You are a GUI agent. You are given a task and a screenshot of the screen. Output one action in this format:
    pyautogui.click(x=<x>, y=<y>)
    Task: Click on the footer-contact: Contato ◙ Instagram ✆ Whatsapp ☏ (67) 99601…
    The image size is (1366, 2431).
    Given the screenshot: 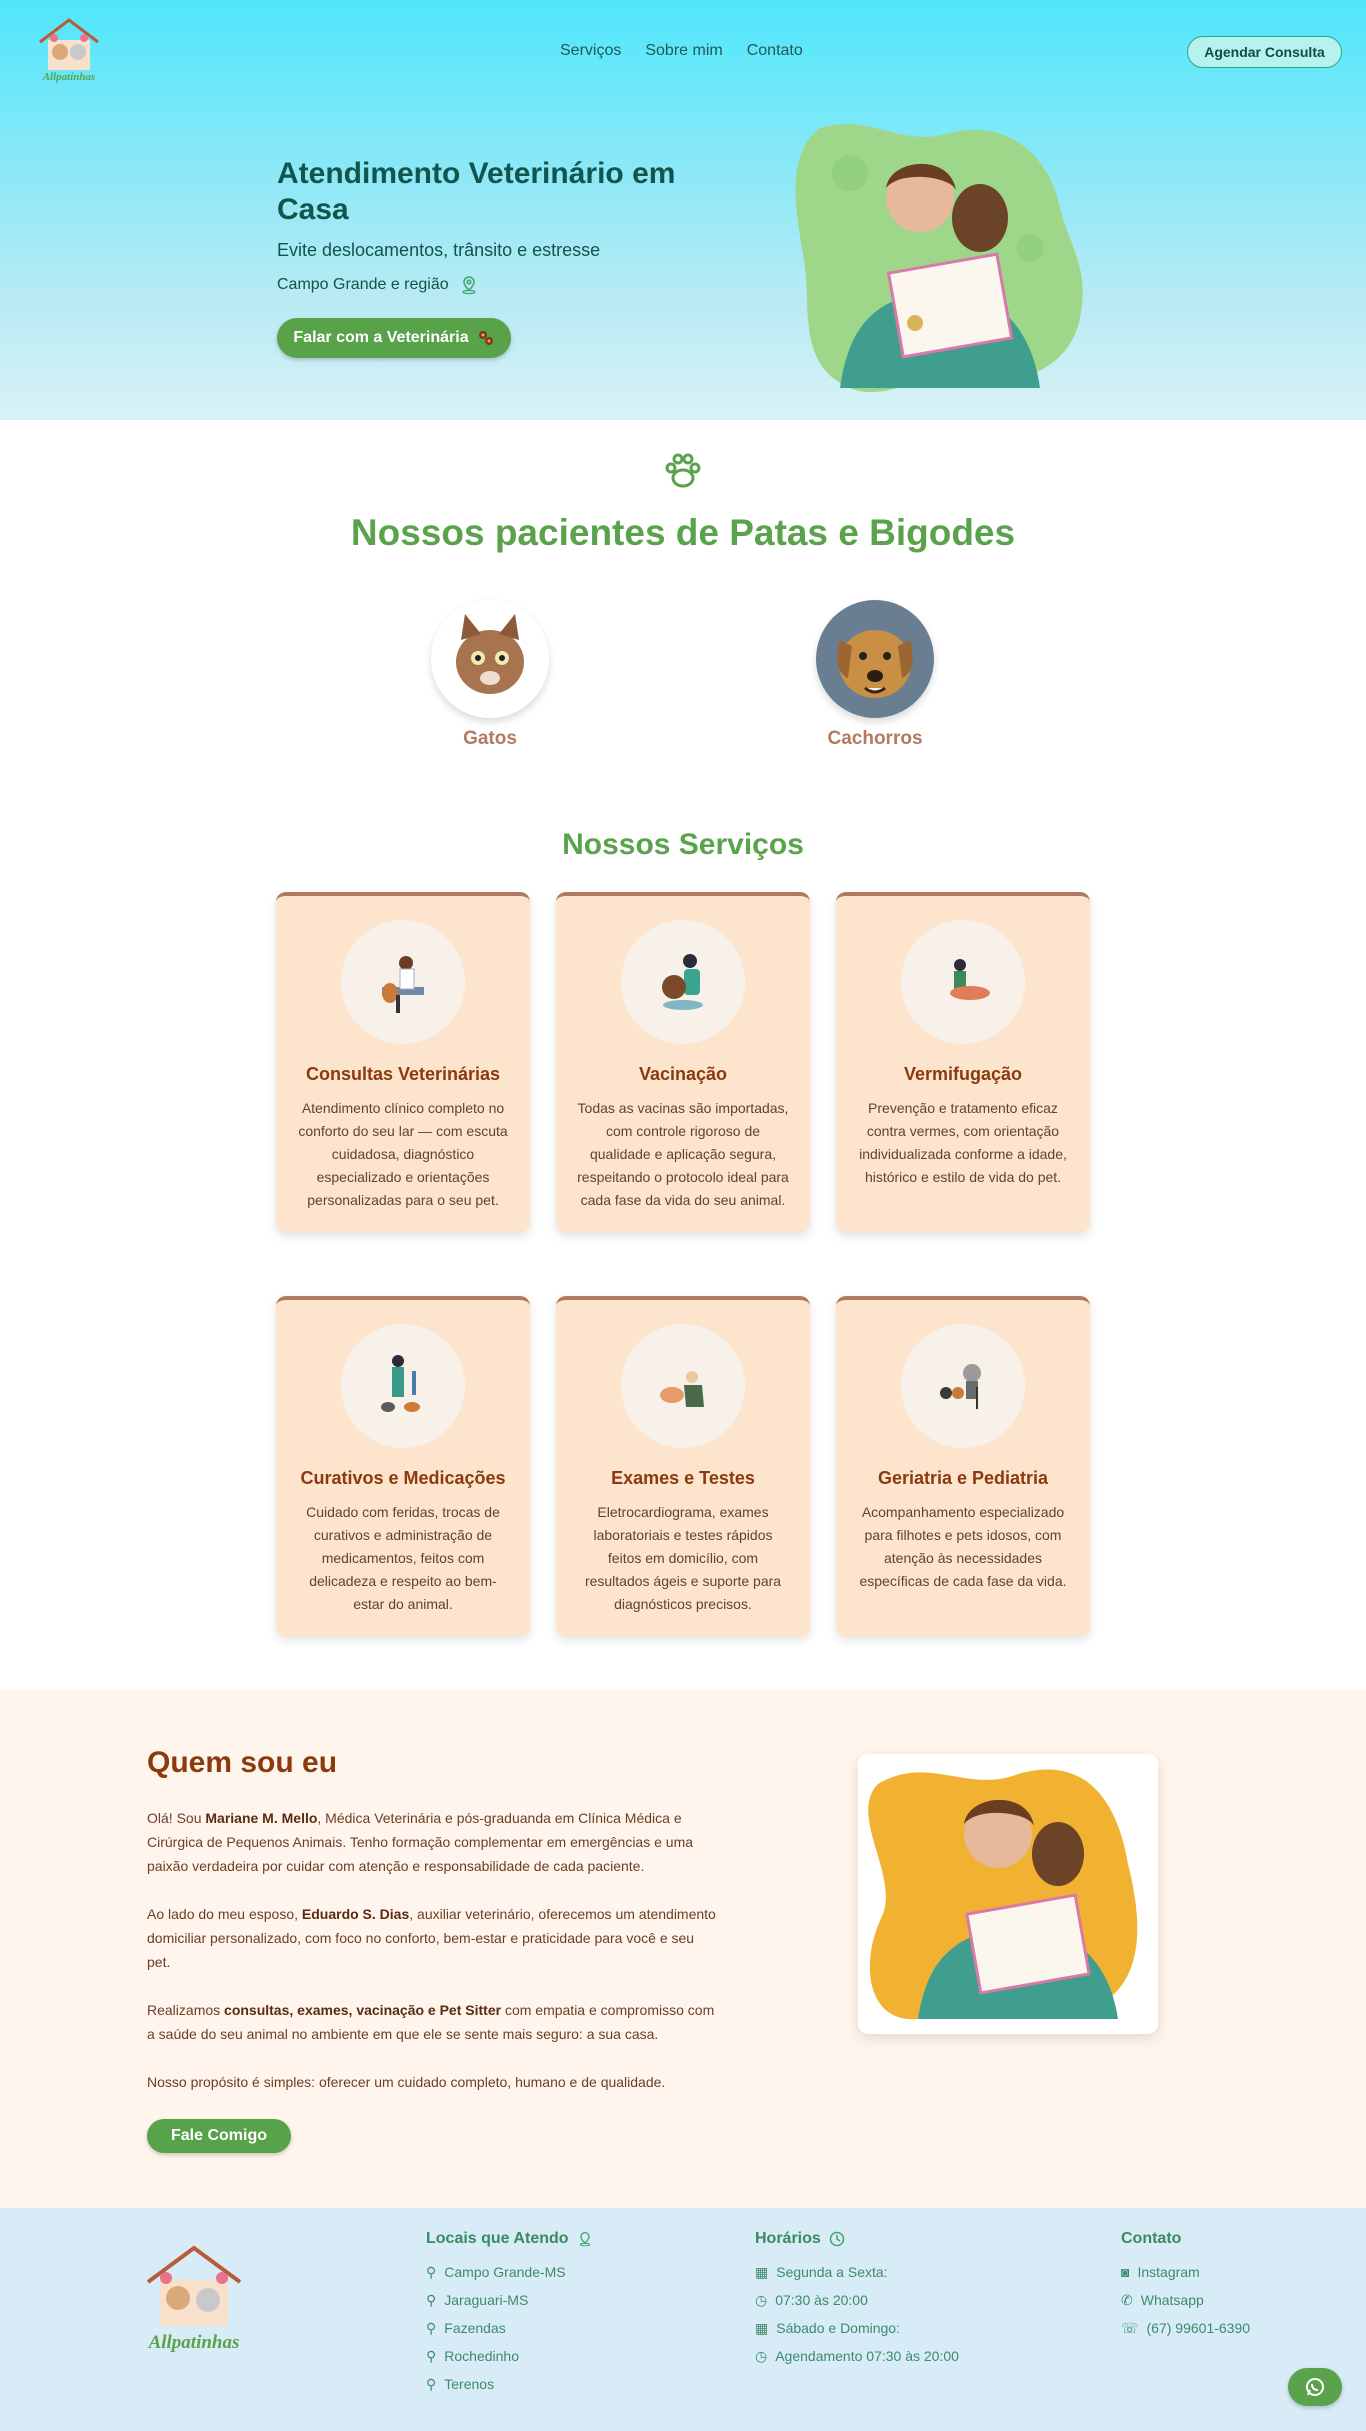 What is the action you would take?
    pyautogui.click(x=1185, y=2286)
    